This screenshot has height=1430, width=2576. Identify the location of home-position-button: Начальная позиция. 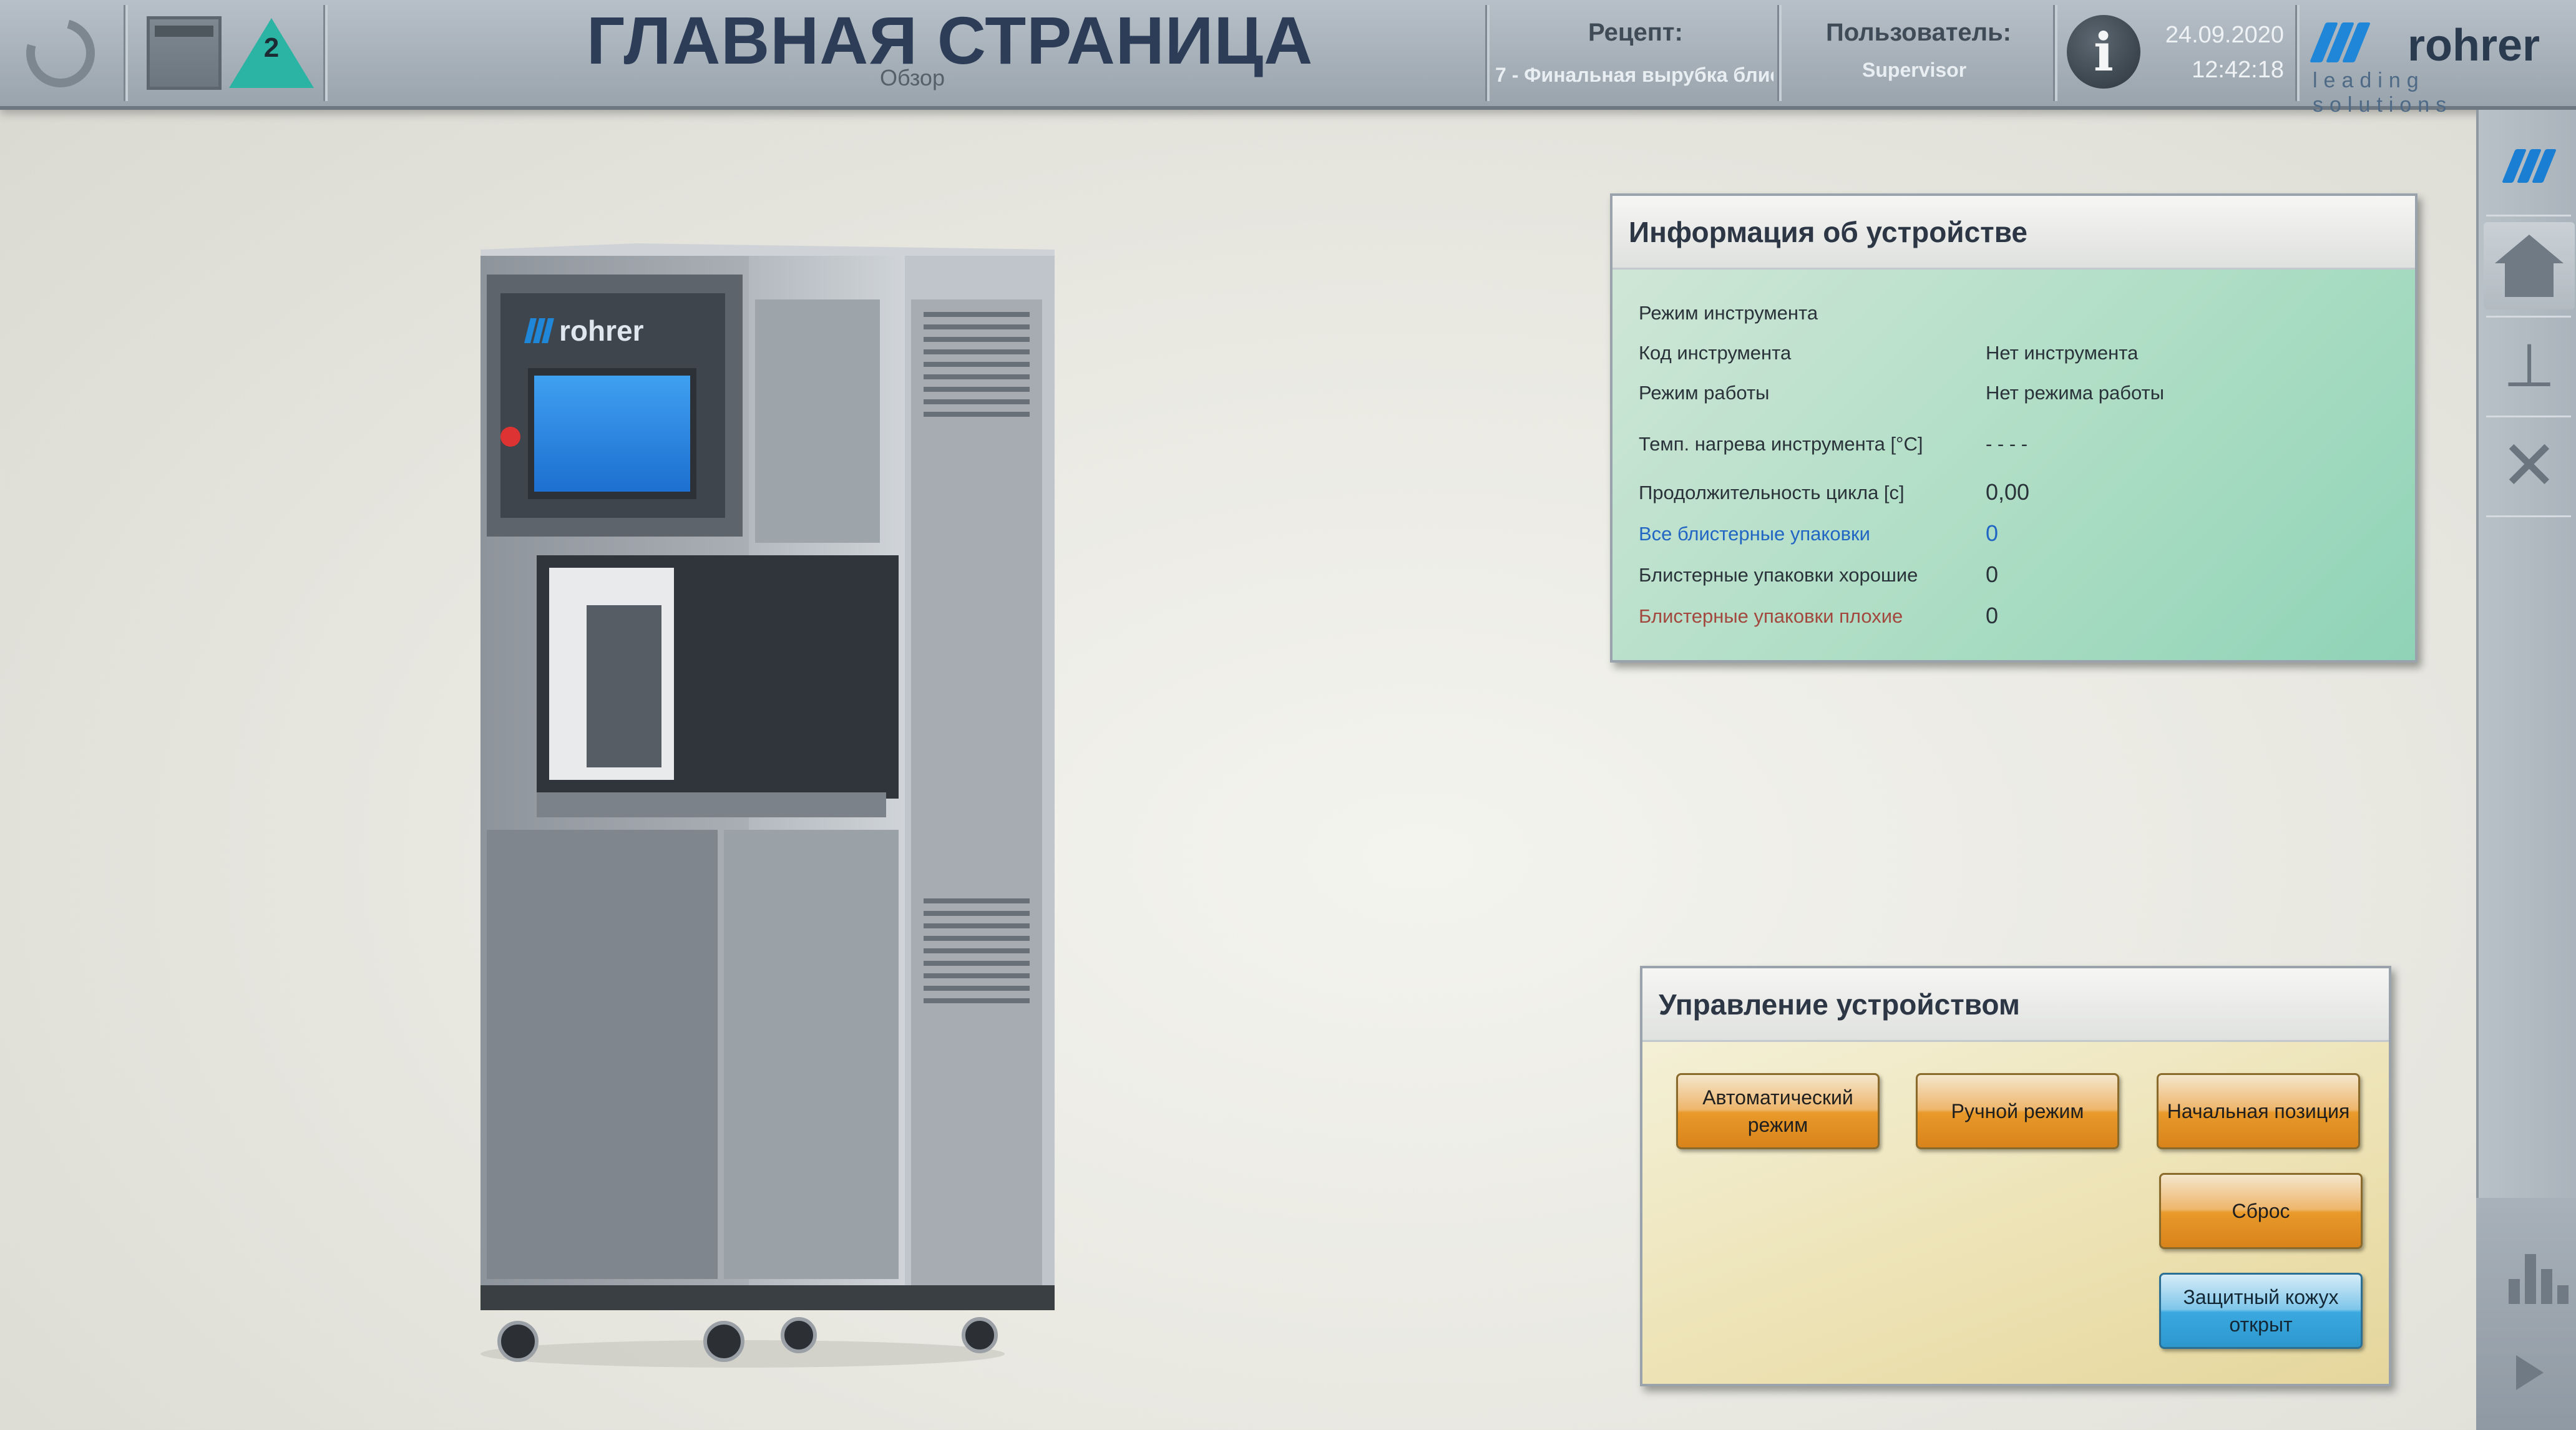
(2258, 1111).